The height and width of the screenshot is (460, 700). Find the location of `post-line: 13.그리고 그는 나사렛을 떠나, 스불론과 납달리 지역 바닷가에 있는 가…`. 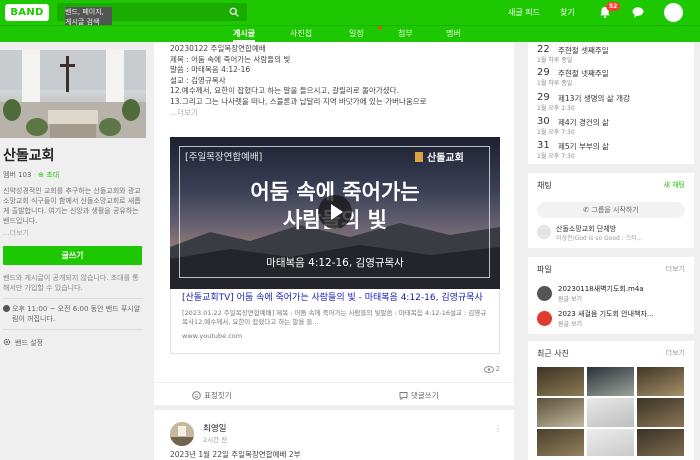

post-line: 13.그리고 그는 나사렛을 떠나, 스불론과 납달리 지역 바닷가에 있는 가… is located at coordinates (298, 101).